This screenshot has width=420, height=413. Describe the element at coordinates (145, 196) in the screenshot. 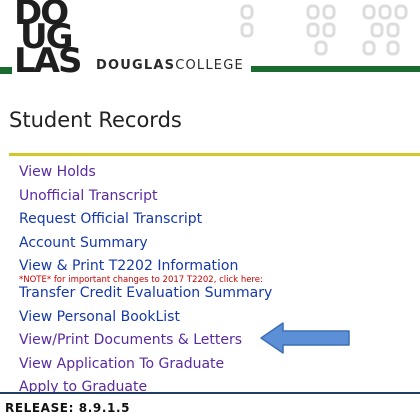

I see `unofficial-transcript-link: Unofficial Transcript` at that location.